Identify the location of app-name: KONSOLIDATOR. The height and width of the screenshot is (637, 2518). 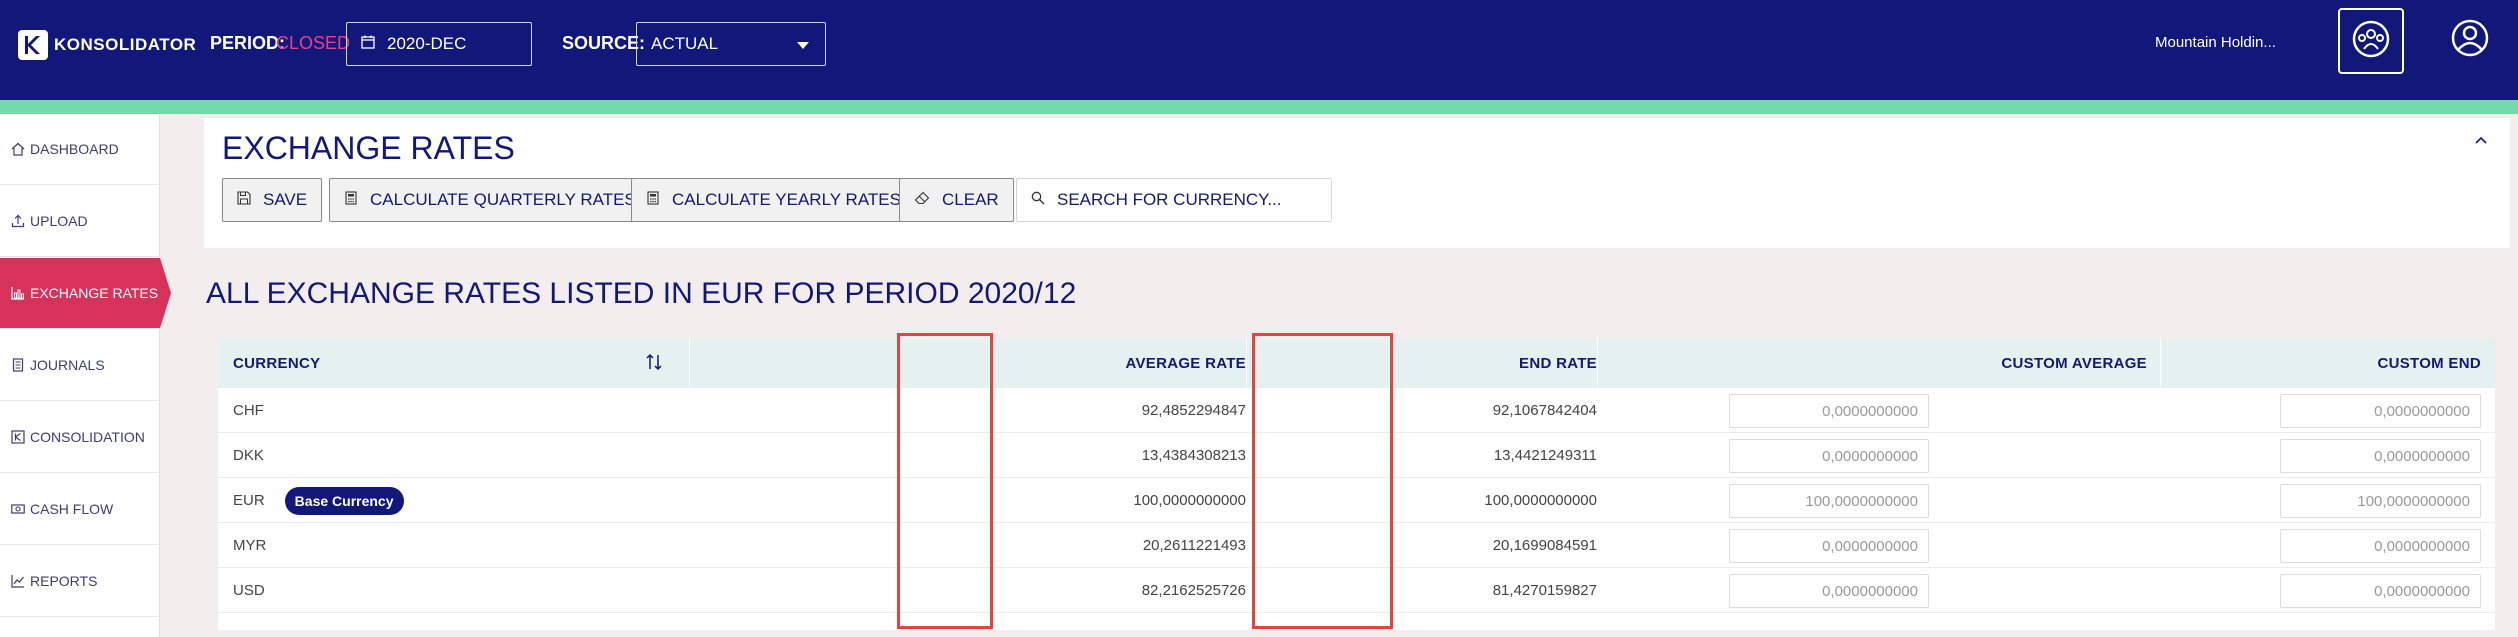
(125, 44).